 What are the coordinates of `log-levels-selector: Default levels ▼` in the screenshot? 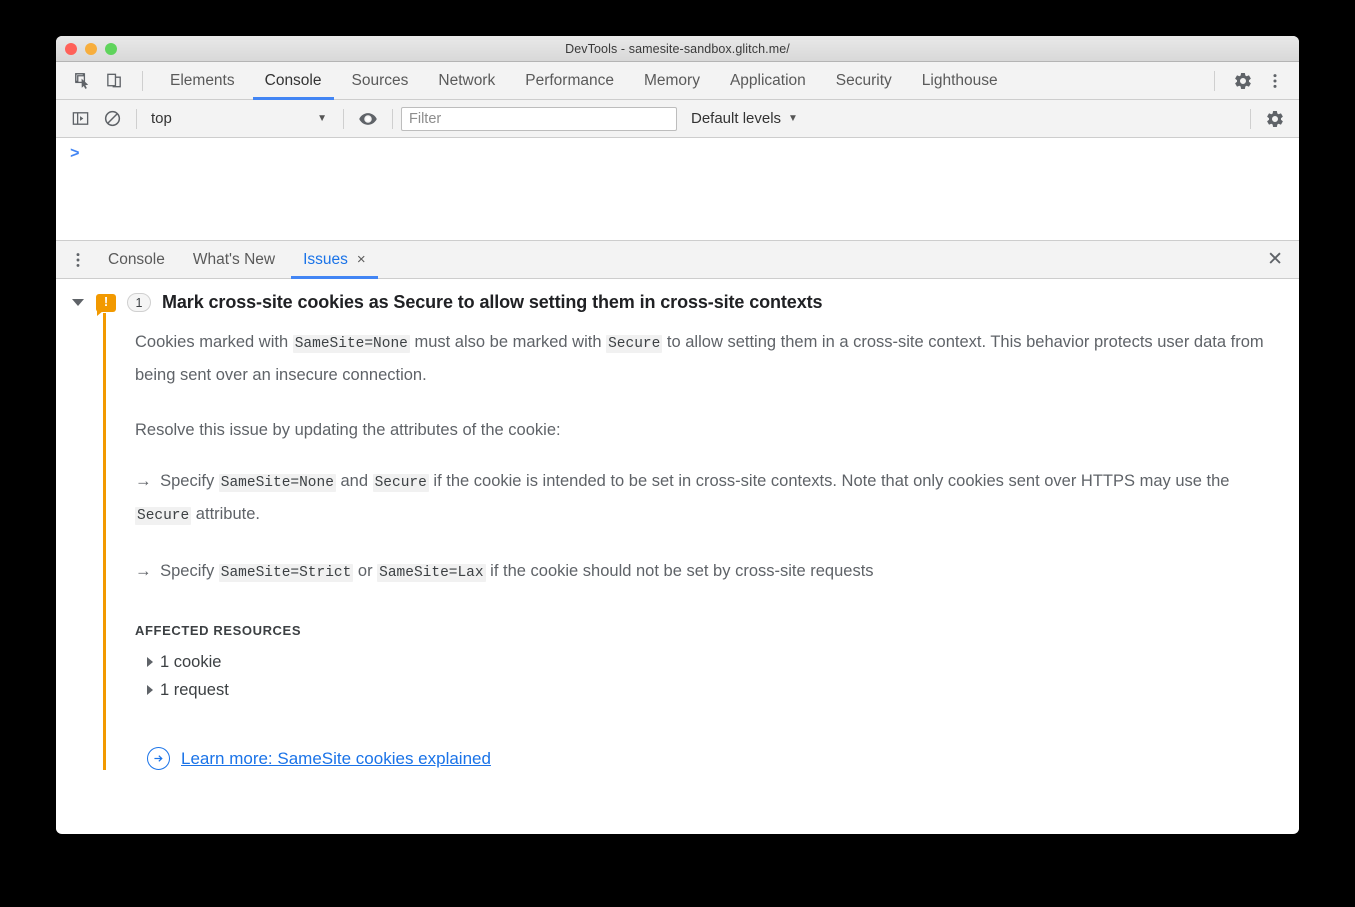 It's located at (744, 118).